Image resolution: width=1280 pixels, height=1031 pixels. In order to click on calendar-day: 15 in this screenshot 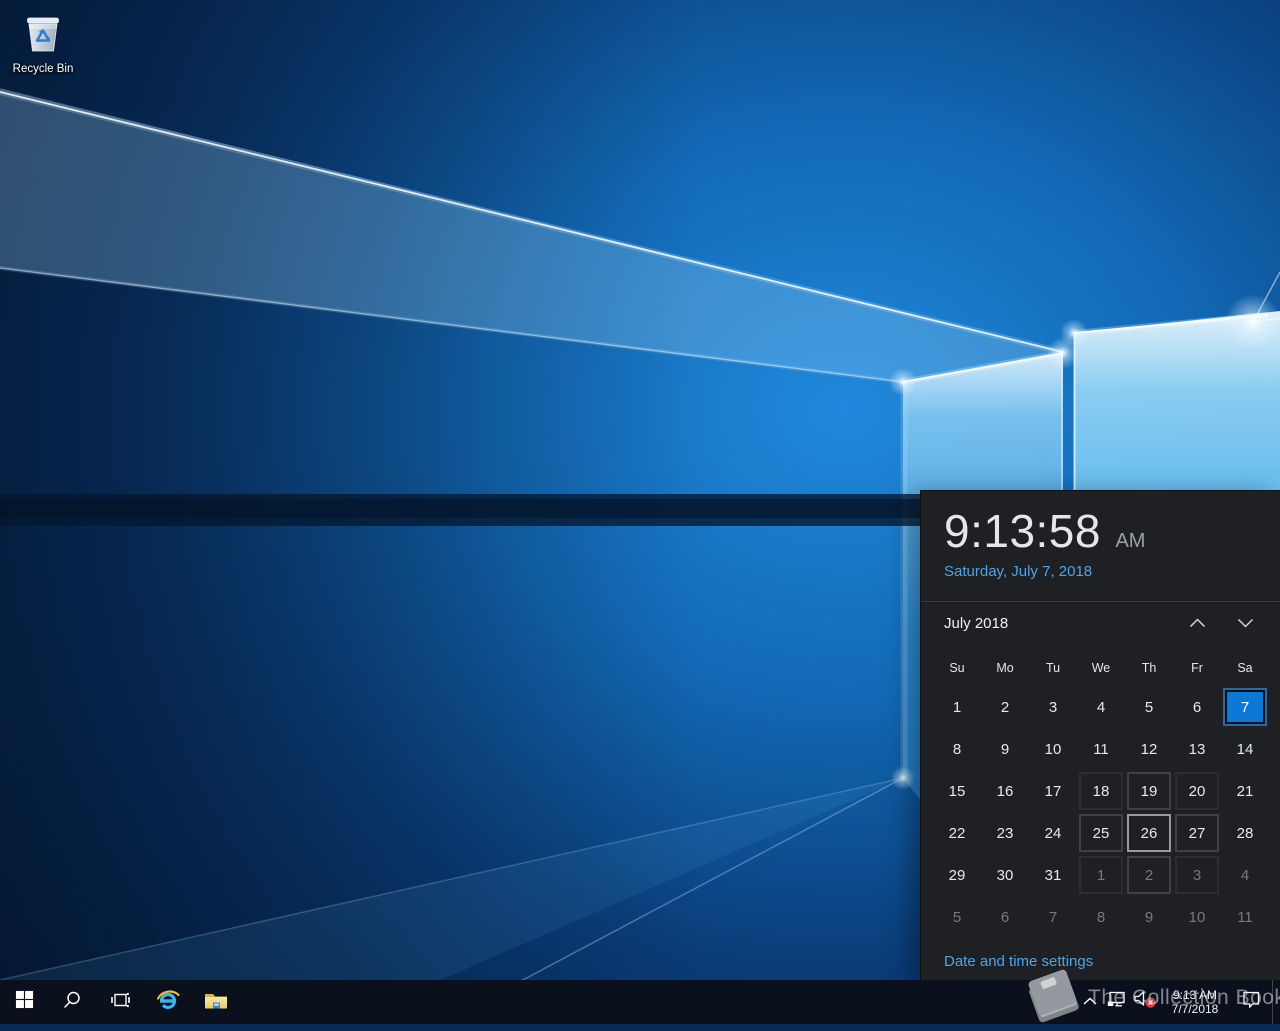, I will do `click(957, 791)`.